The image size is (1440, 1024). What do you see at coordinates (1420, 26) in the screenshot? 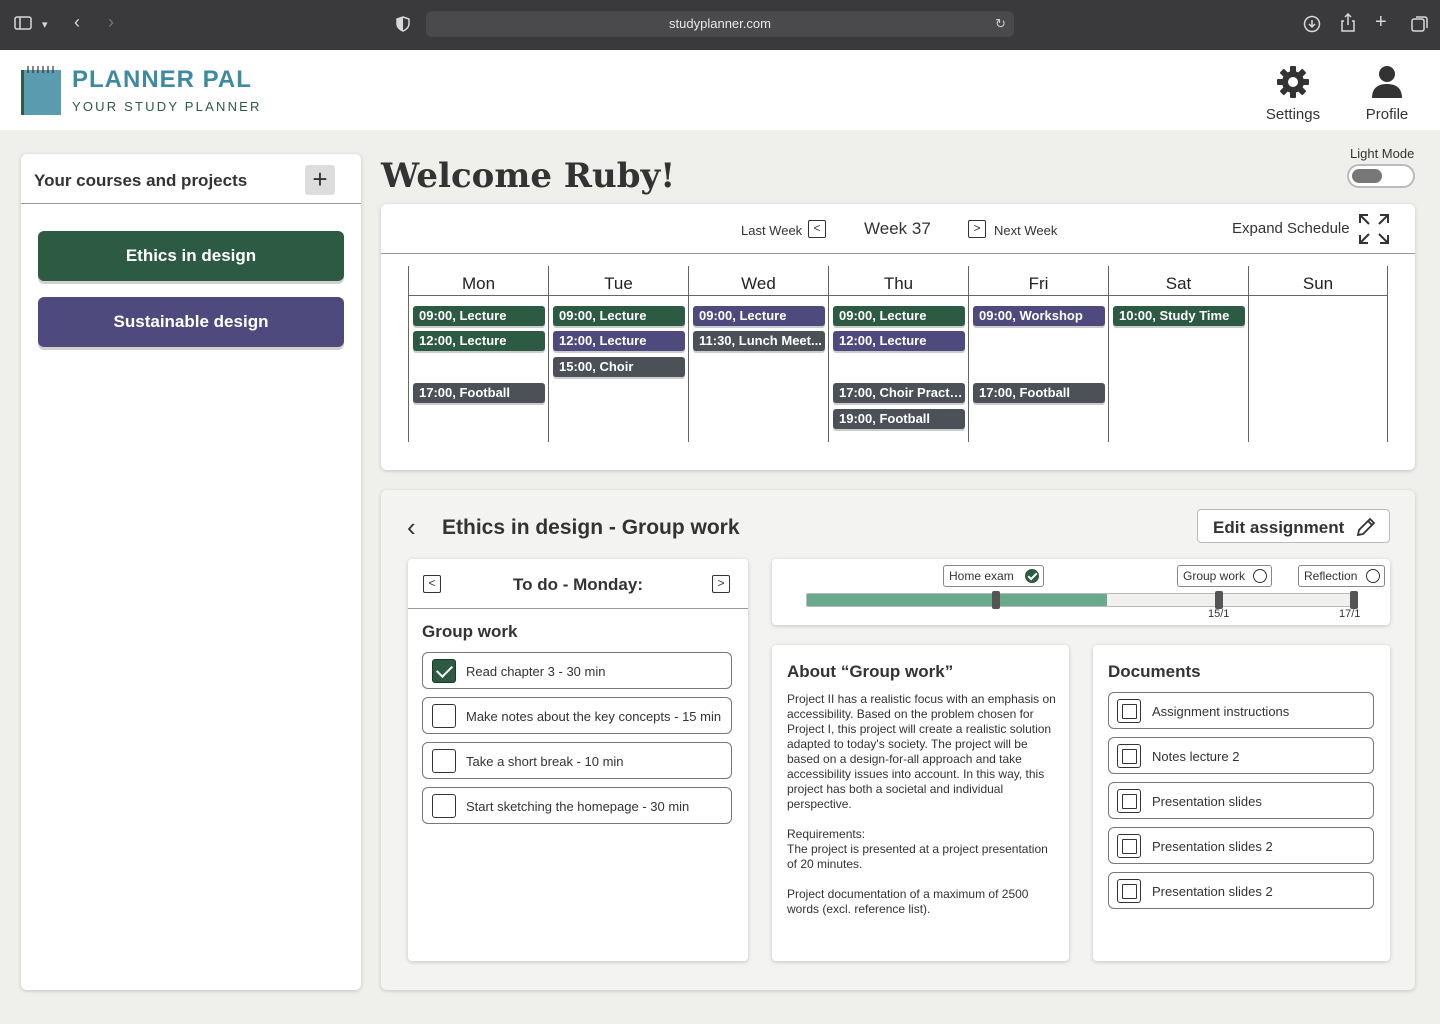
I see `tab-overview-icon` at bounding box center [1420, 26].